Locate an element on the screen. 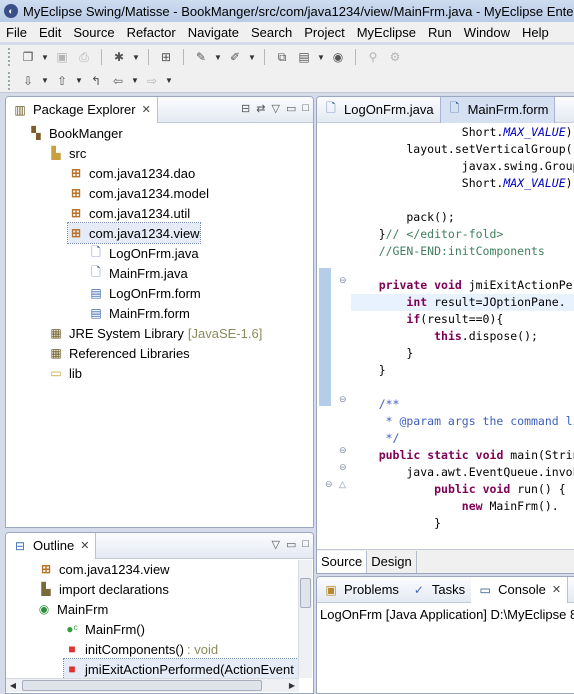 The width and height of the screenshot is (574, 694). tab-mainfrm-form: 🗋 MainFrm.form is located at coordinates (497, 110).